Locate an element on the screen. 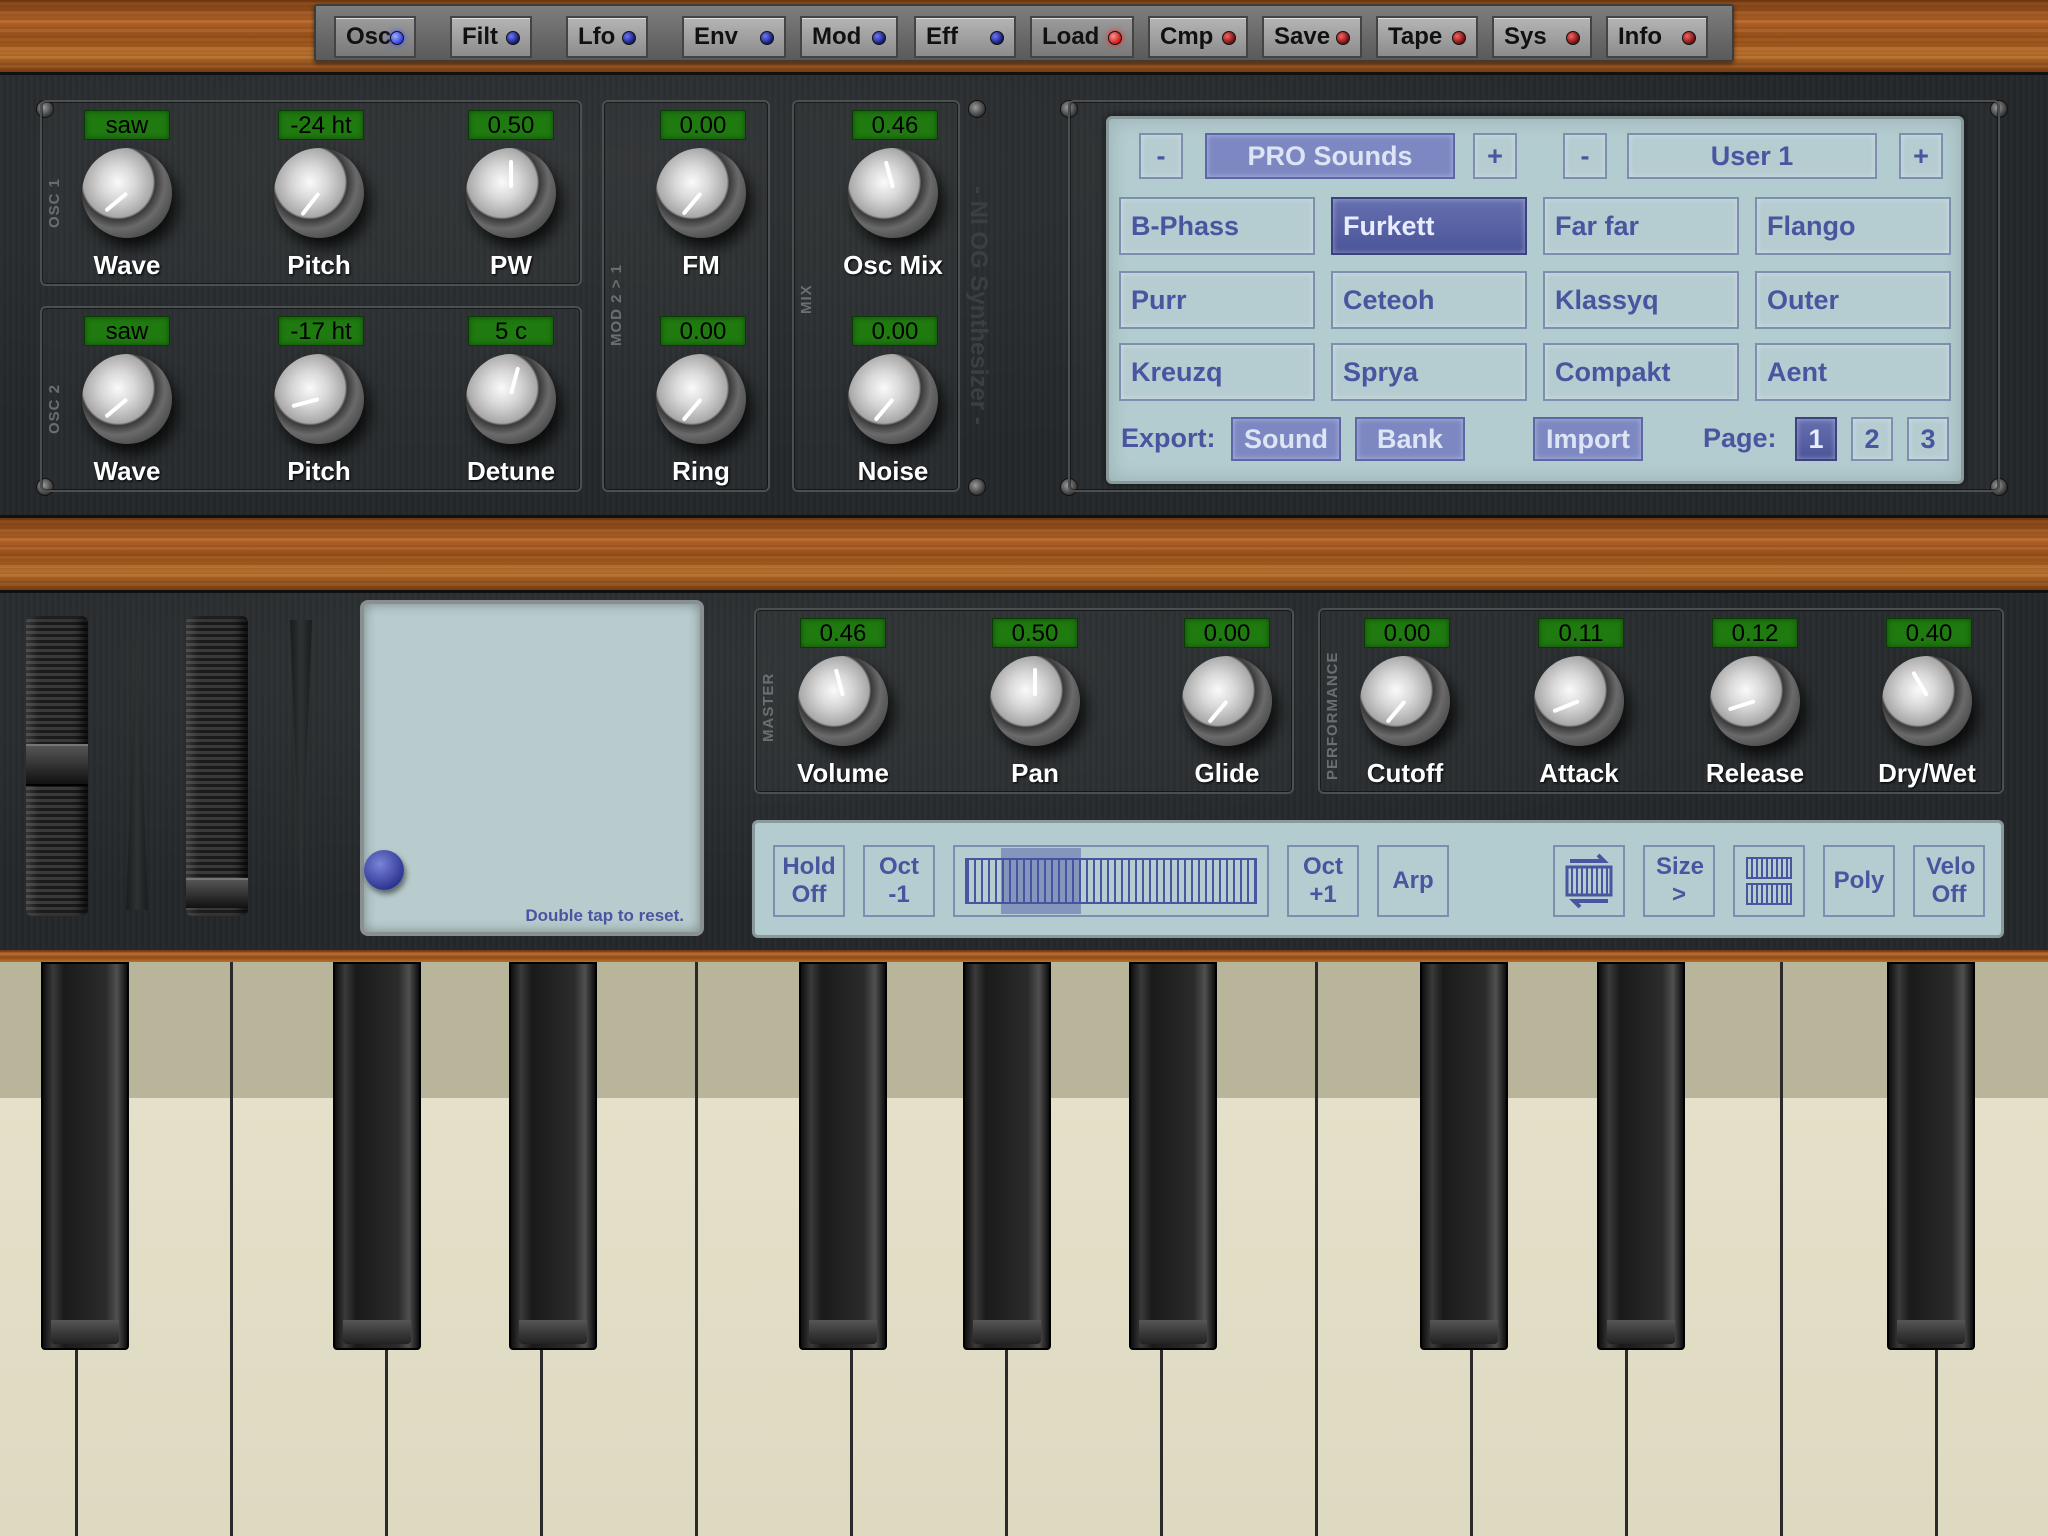 The width and height of the screenshot is (2048, 1536). keyboard-layout-button is located at coordinates (1769, 881).